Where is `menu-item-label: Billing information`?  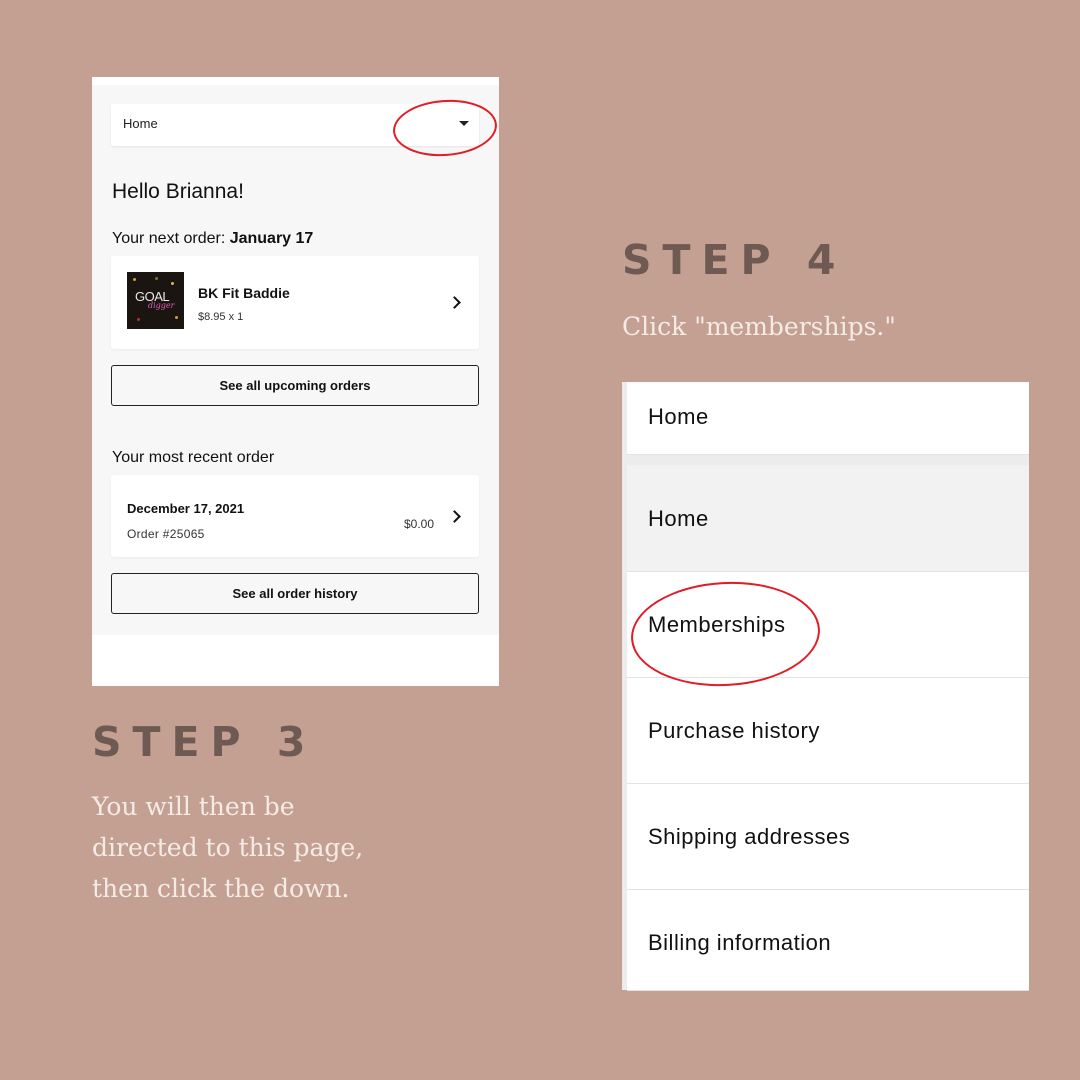 menu-item-label: Billing information is located at coordinates (740, 942).